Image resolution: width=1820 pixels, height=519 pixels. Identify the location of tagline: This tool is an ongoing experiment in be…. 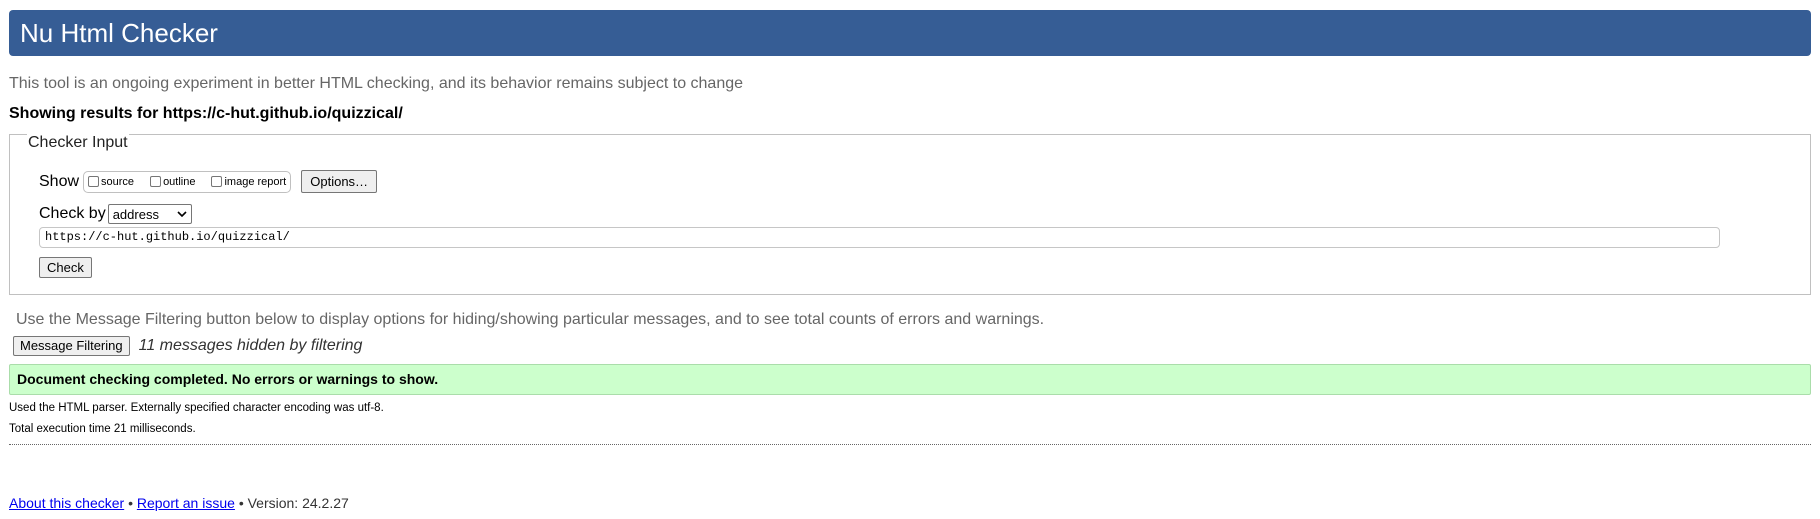
(376, 83).